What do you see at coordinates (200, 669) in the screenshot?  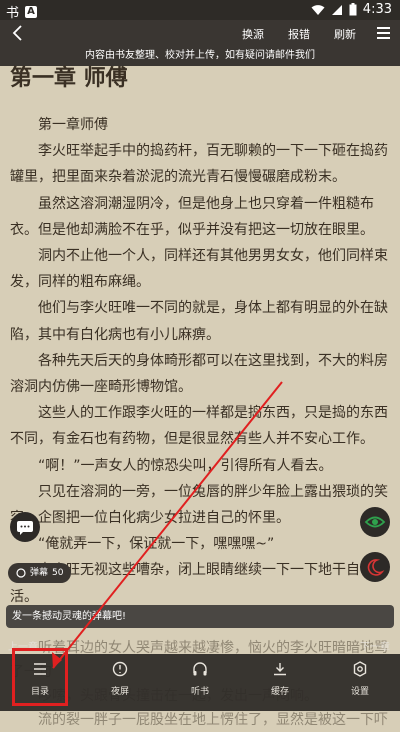 I see `headphones-icon` at bounding box center [200, 669].